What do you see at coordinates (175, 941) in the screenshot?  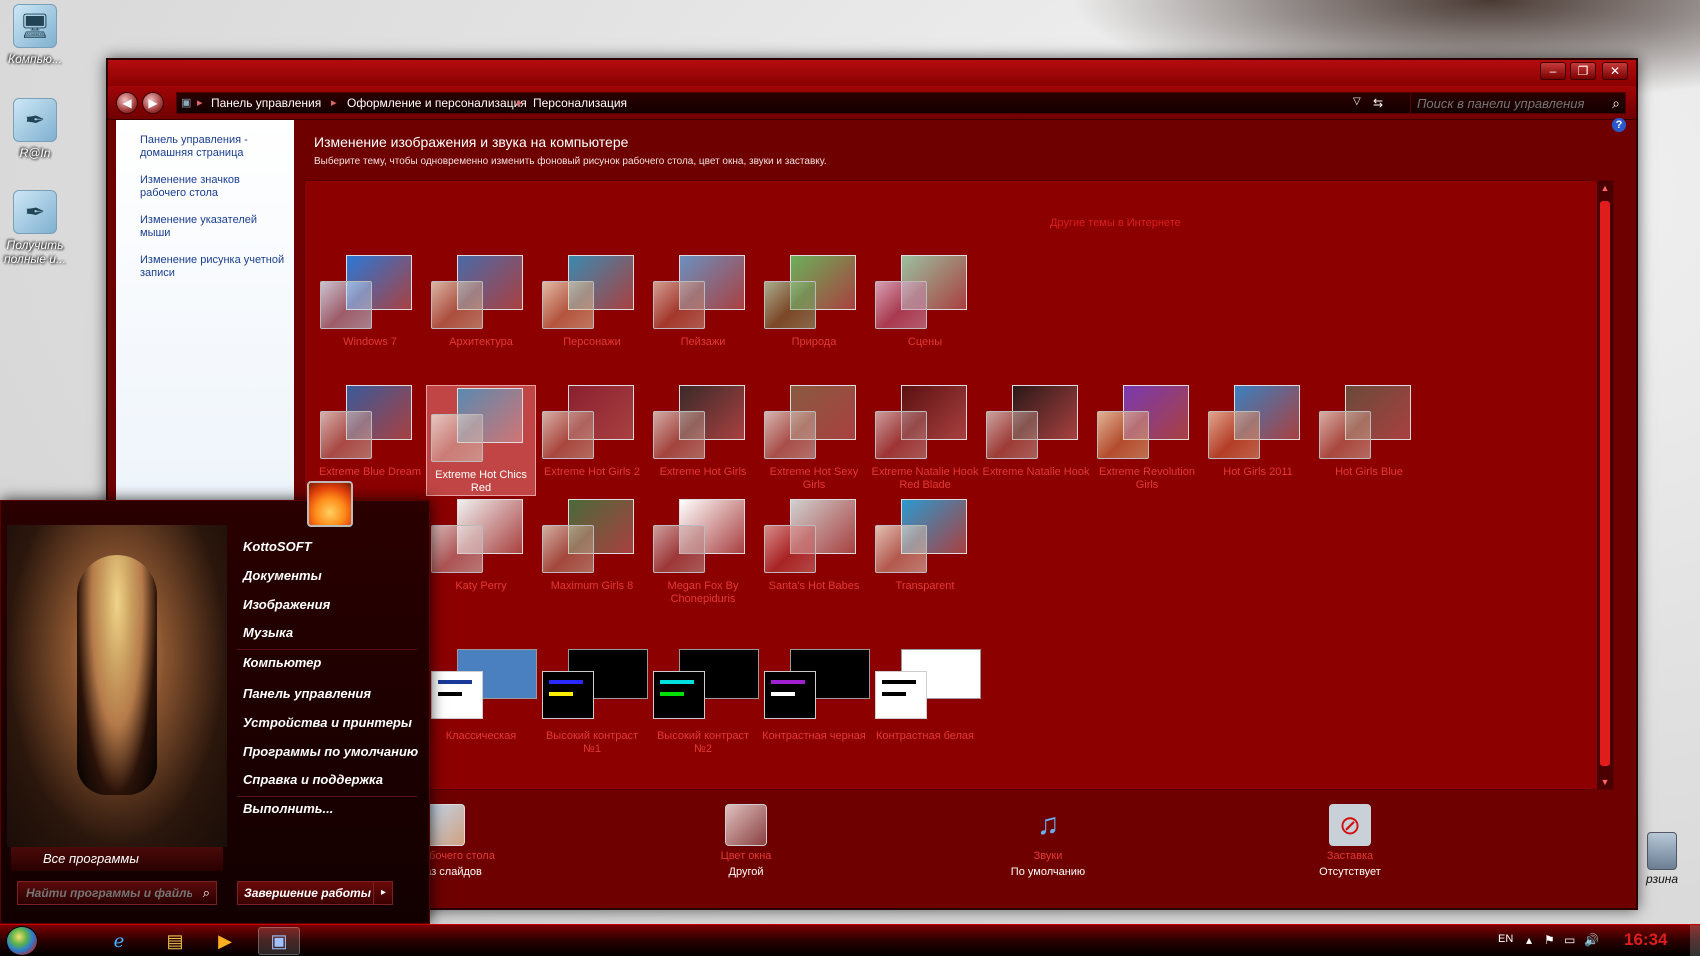 I see `explorer-folder-icon: ▤` at bounding box center [175, 941].